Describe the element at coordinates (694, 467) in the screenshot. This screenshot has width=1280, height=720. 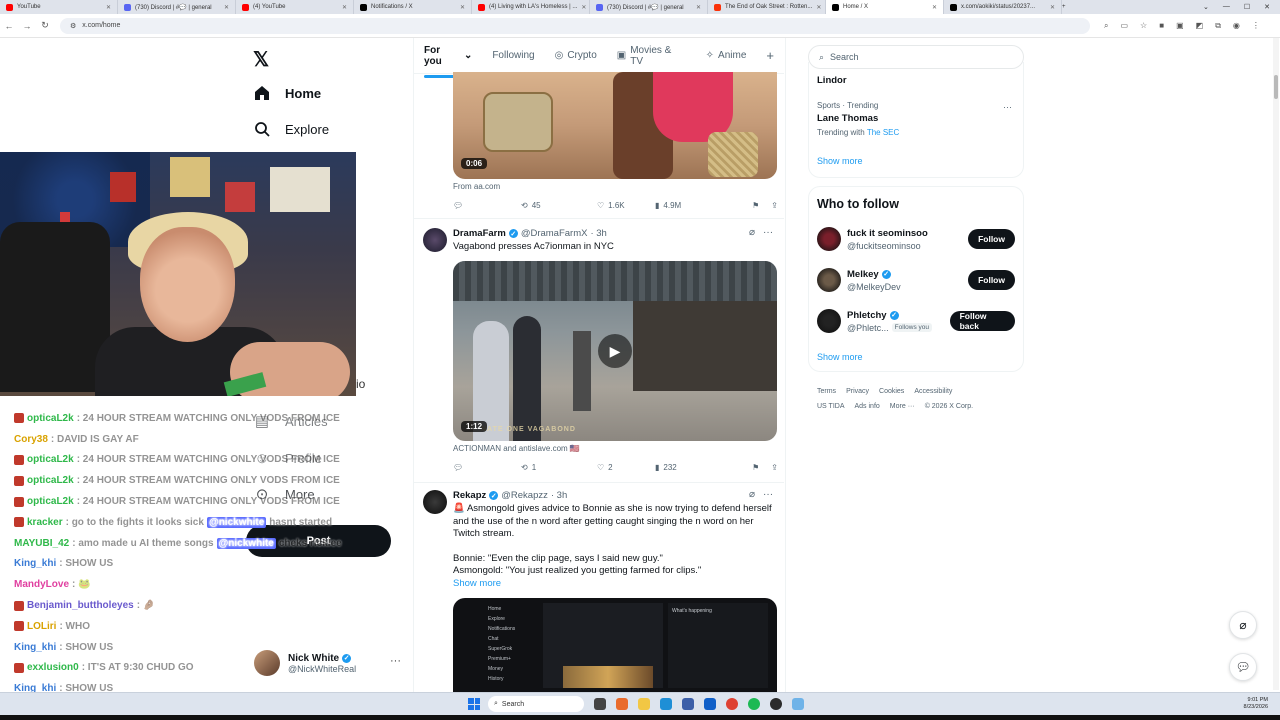
I see `views-button: ▮ 232` at that location.